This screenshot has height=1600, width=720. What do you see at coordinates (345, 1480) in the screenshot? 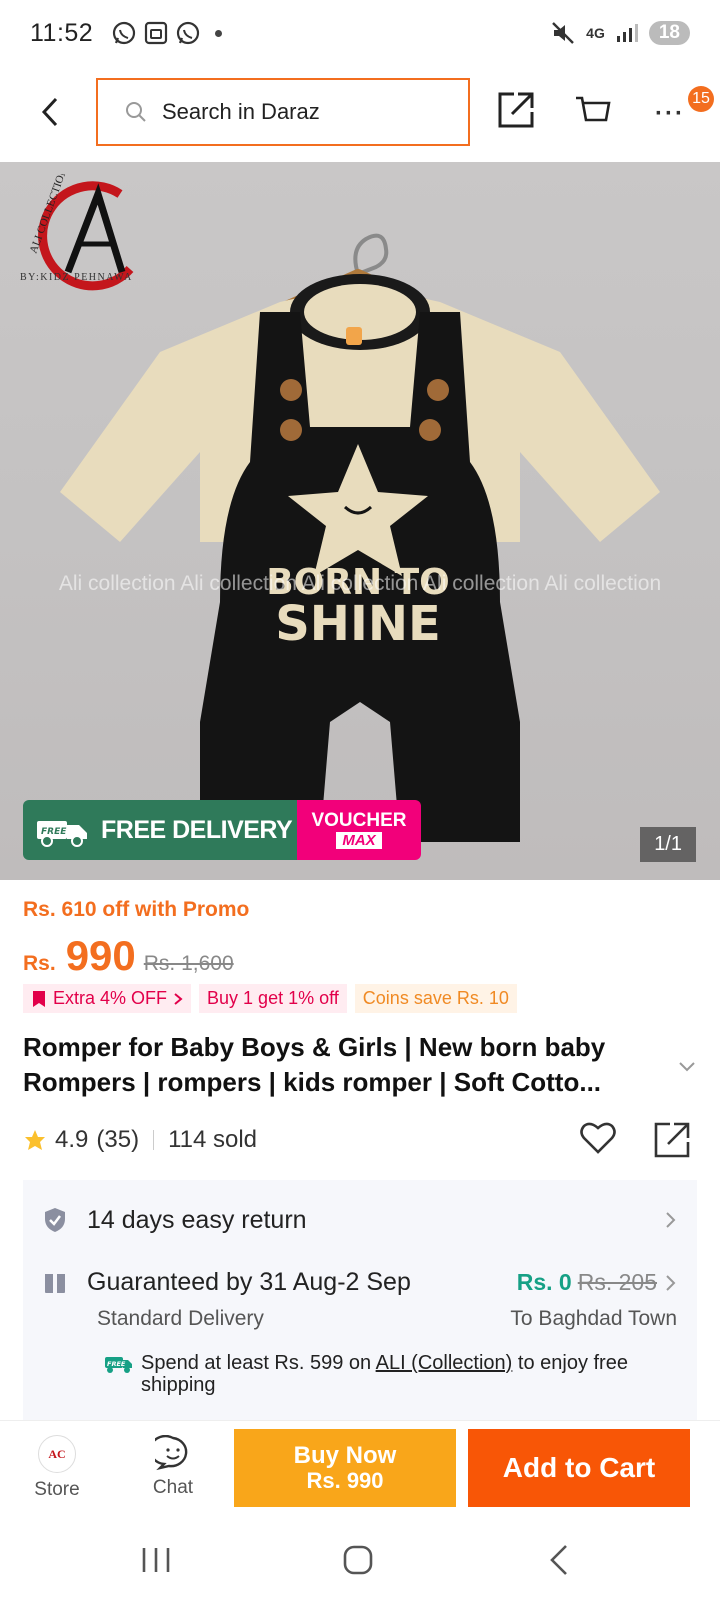
I see `buy-now-price: Rs. 990` at bounding box center [345, 1480].